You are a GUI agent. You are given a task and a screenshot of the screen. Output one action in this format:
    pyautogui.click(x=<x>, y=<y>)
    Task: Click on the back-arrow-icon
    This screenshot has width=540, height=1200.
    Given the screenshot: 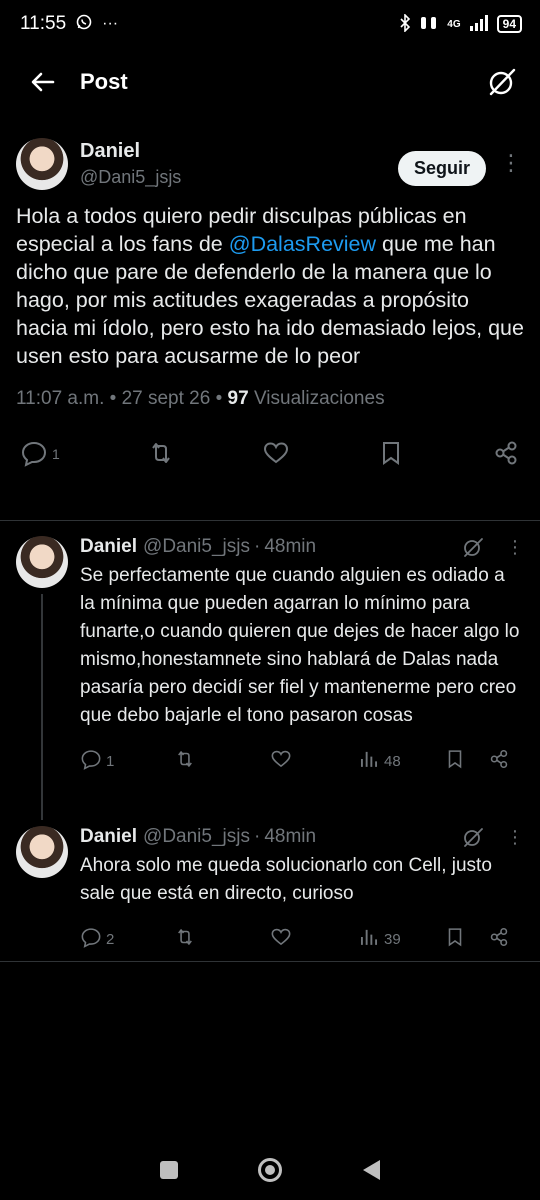 What is the action you would take?
    pyautogui.click(x=43, y=82)
    